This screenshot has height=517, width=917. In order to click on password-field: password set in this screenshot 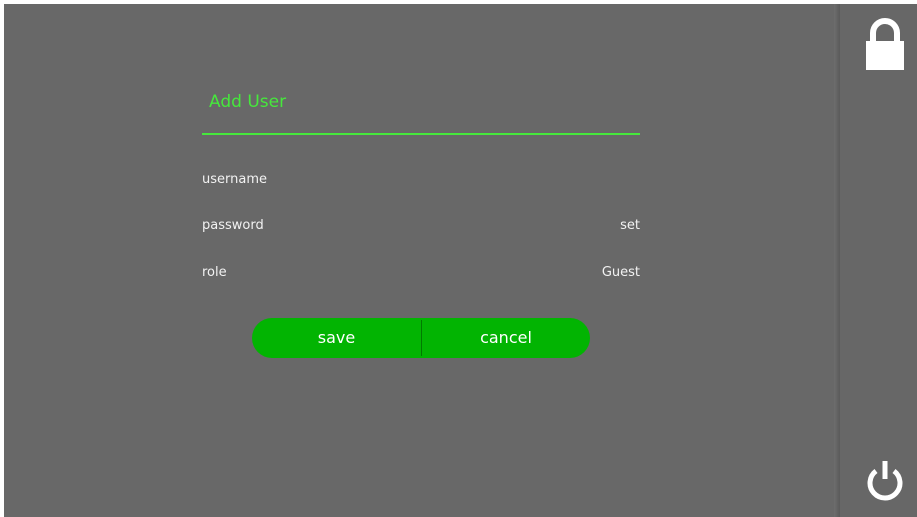, I will do `click(421, 228)`.